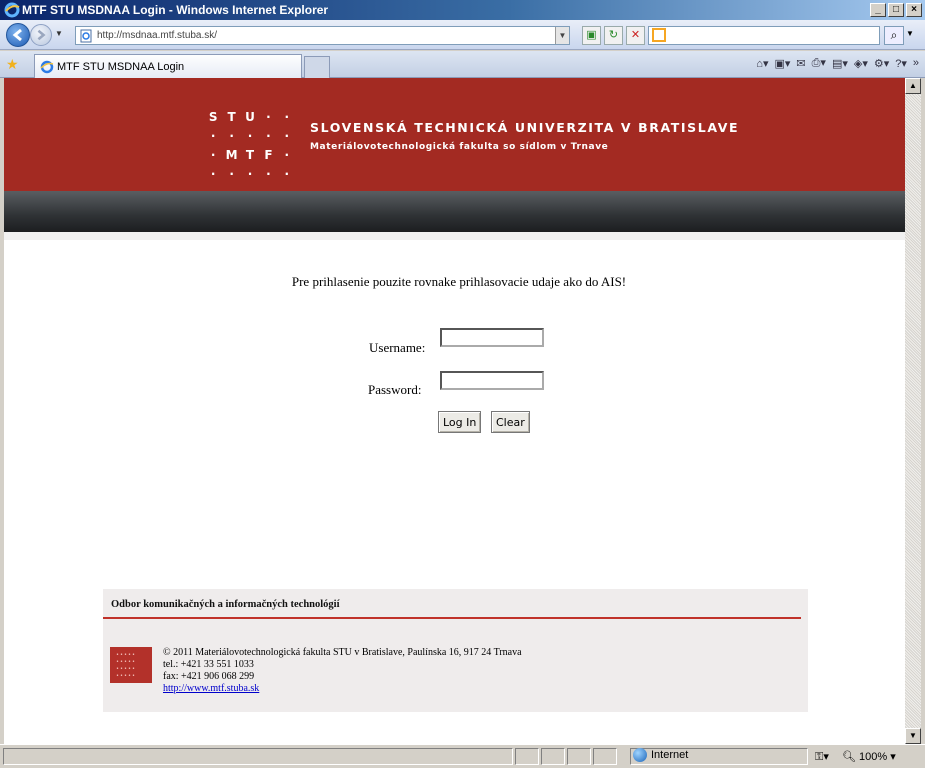 The width and height of the screenshot is (925, 768). What do you see at coordinates (12, 10) in the screenshot?
I see `internet-explorer-icon` at bounding box center [12, 10].